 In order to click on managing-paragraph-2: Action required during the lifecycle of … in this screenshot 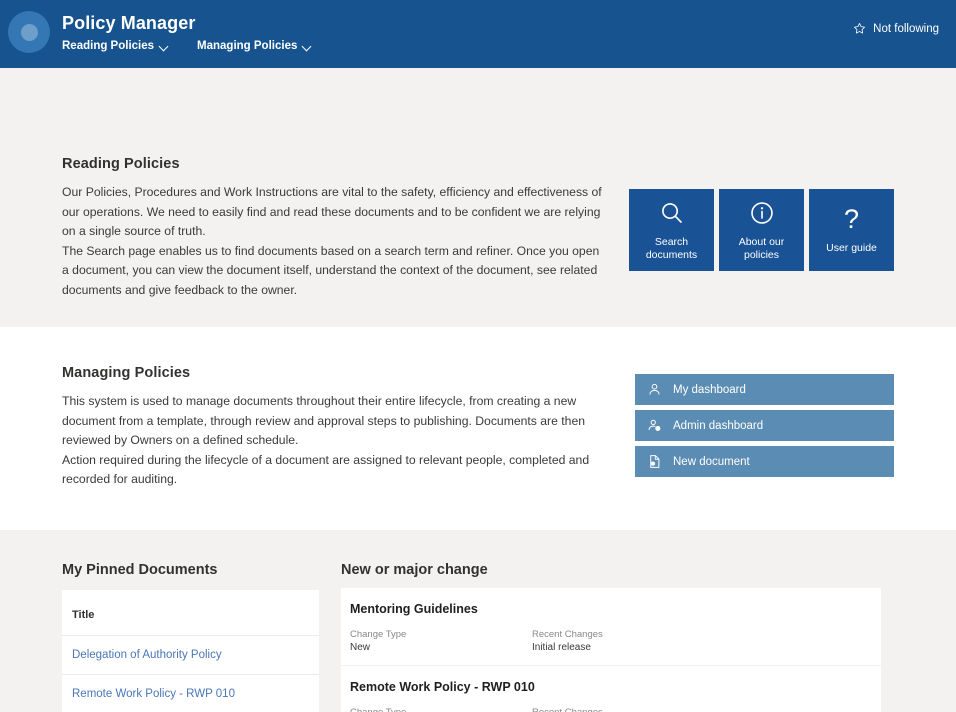, I will do `click(326, 469)`.